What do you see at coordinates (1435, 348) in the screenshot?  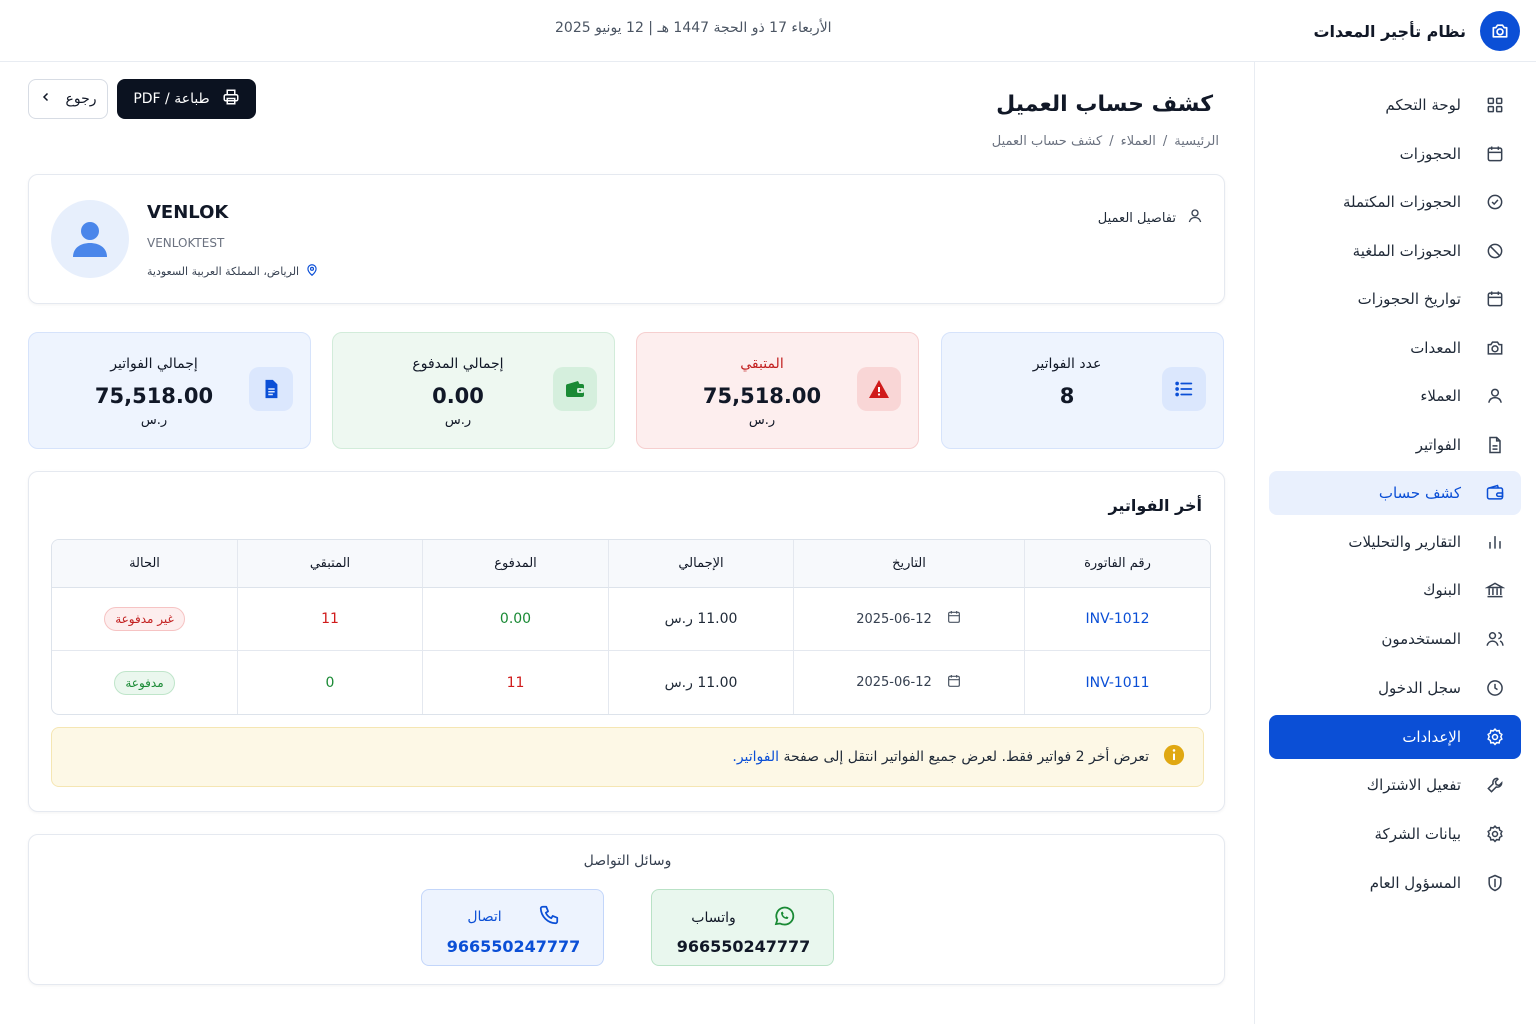 I see `sidebar-item-label: المعدات` at bounding box center [1435, 348].